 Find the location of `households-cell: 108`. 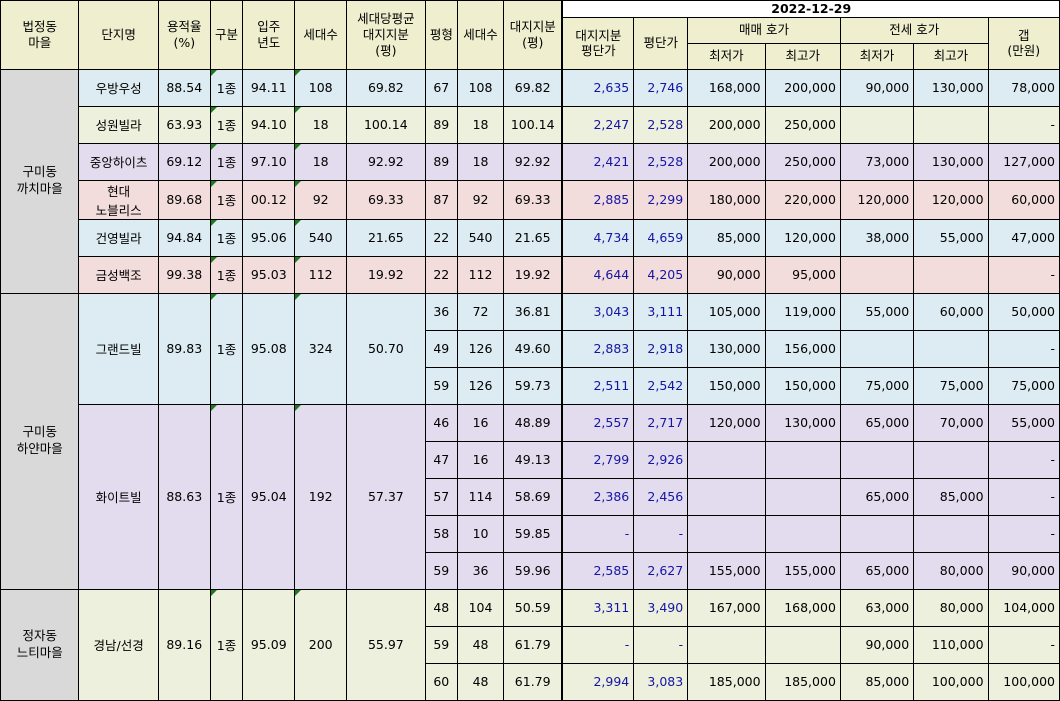

households-cell: 108 is located at coordinates (321, 87).